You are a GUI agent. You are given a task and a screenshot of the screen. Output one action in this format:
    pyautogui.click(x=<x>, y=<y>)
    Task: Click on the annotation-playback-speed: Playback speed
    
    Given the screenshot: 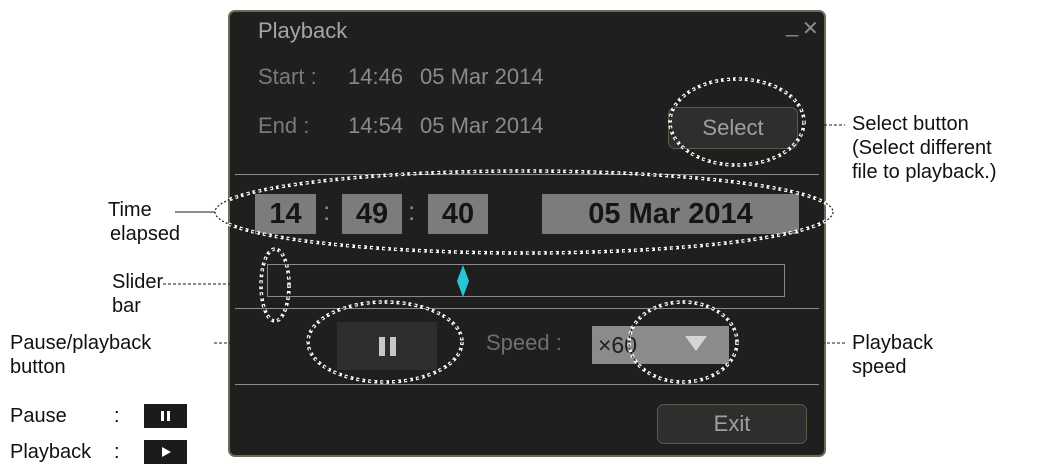 What is the action you would take?
    pyautogui.click(x=893, y=355)
    